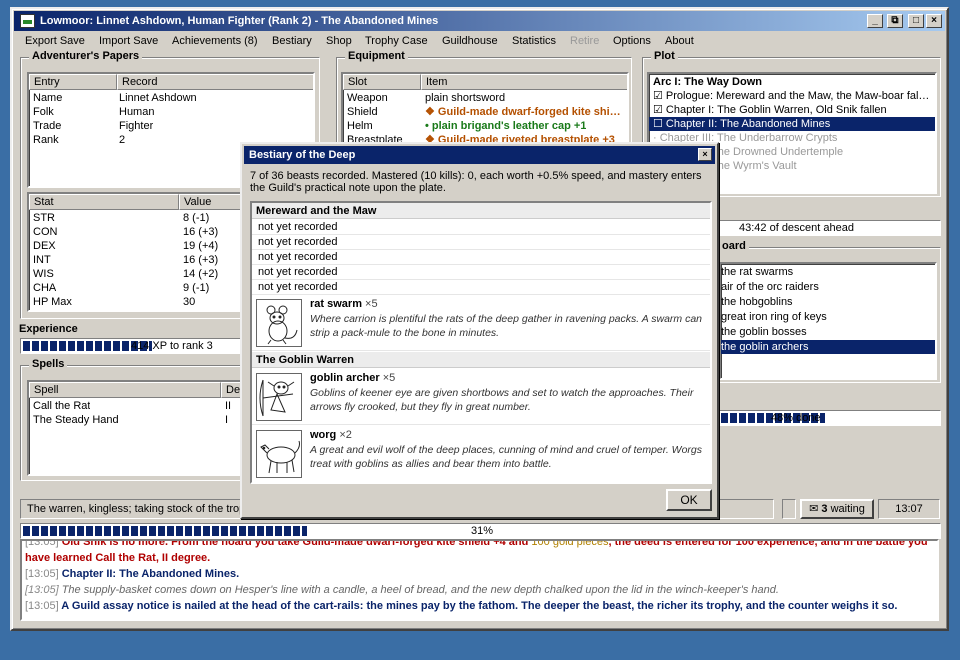 This screenshot has width=960, height=660. What do you see at coordinates (796, 418) in the screenshot?
I see `board-progress-text: 48% done` at bounding box center [796, 418].